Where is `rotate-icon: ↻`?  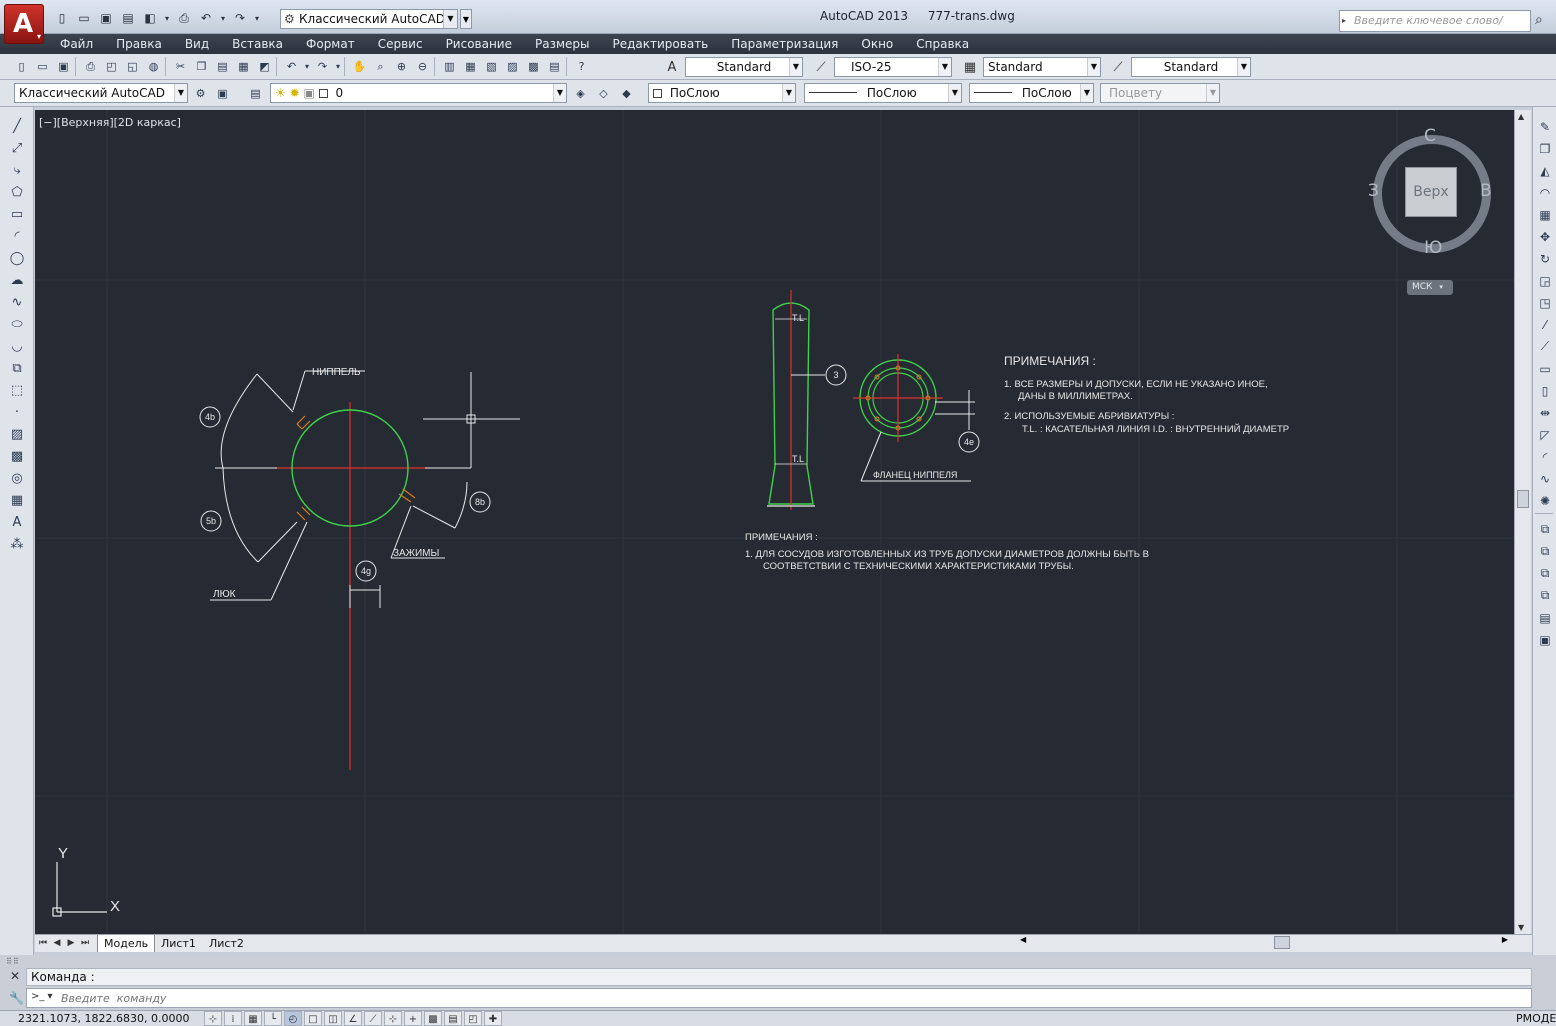 rotate-icon: ↻ is located at coordinates (1545, 258).